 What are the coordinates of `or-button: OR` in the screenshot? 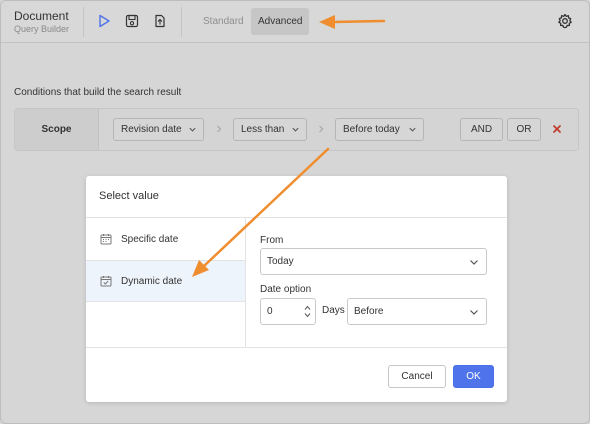 It's located at (524, 129).